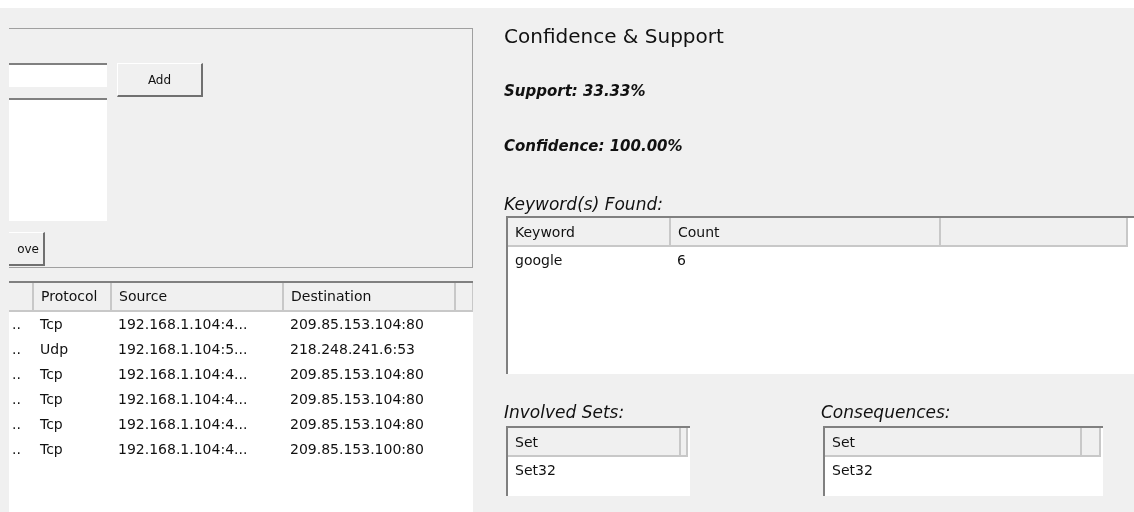  Describe the element at coordinates (369, 324) in the screenshot. I see `table-cell: 209.85.153.104:80` at that location.